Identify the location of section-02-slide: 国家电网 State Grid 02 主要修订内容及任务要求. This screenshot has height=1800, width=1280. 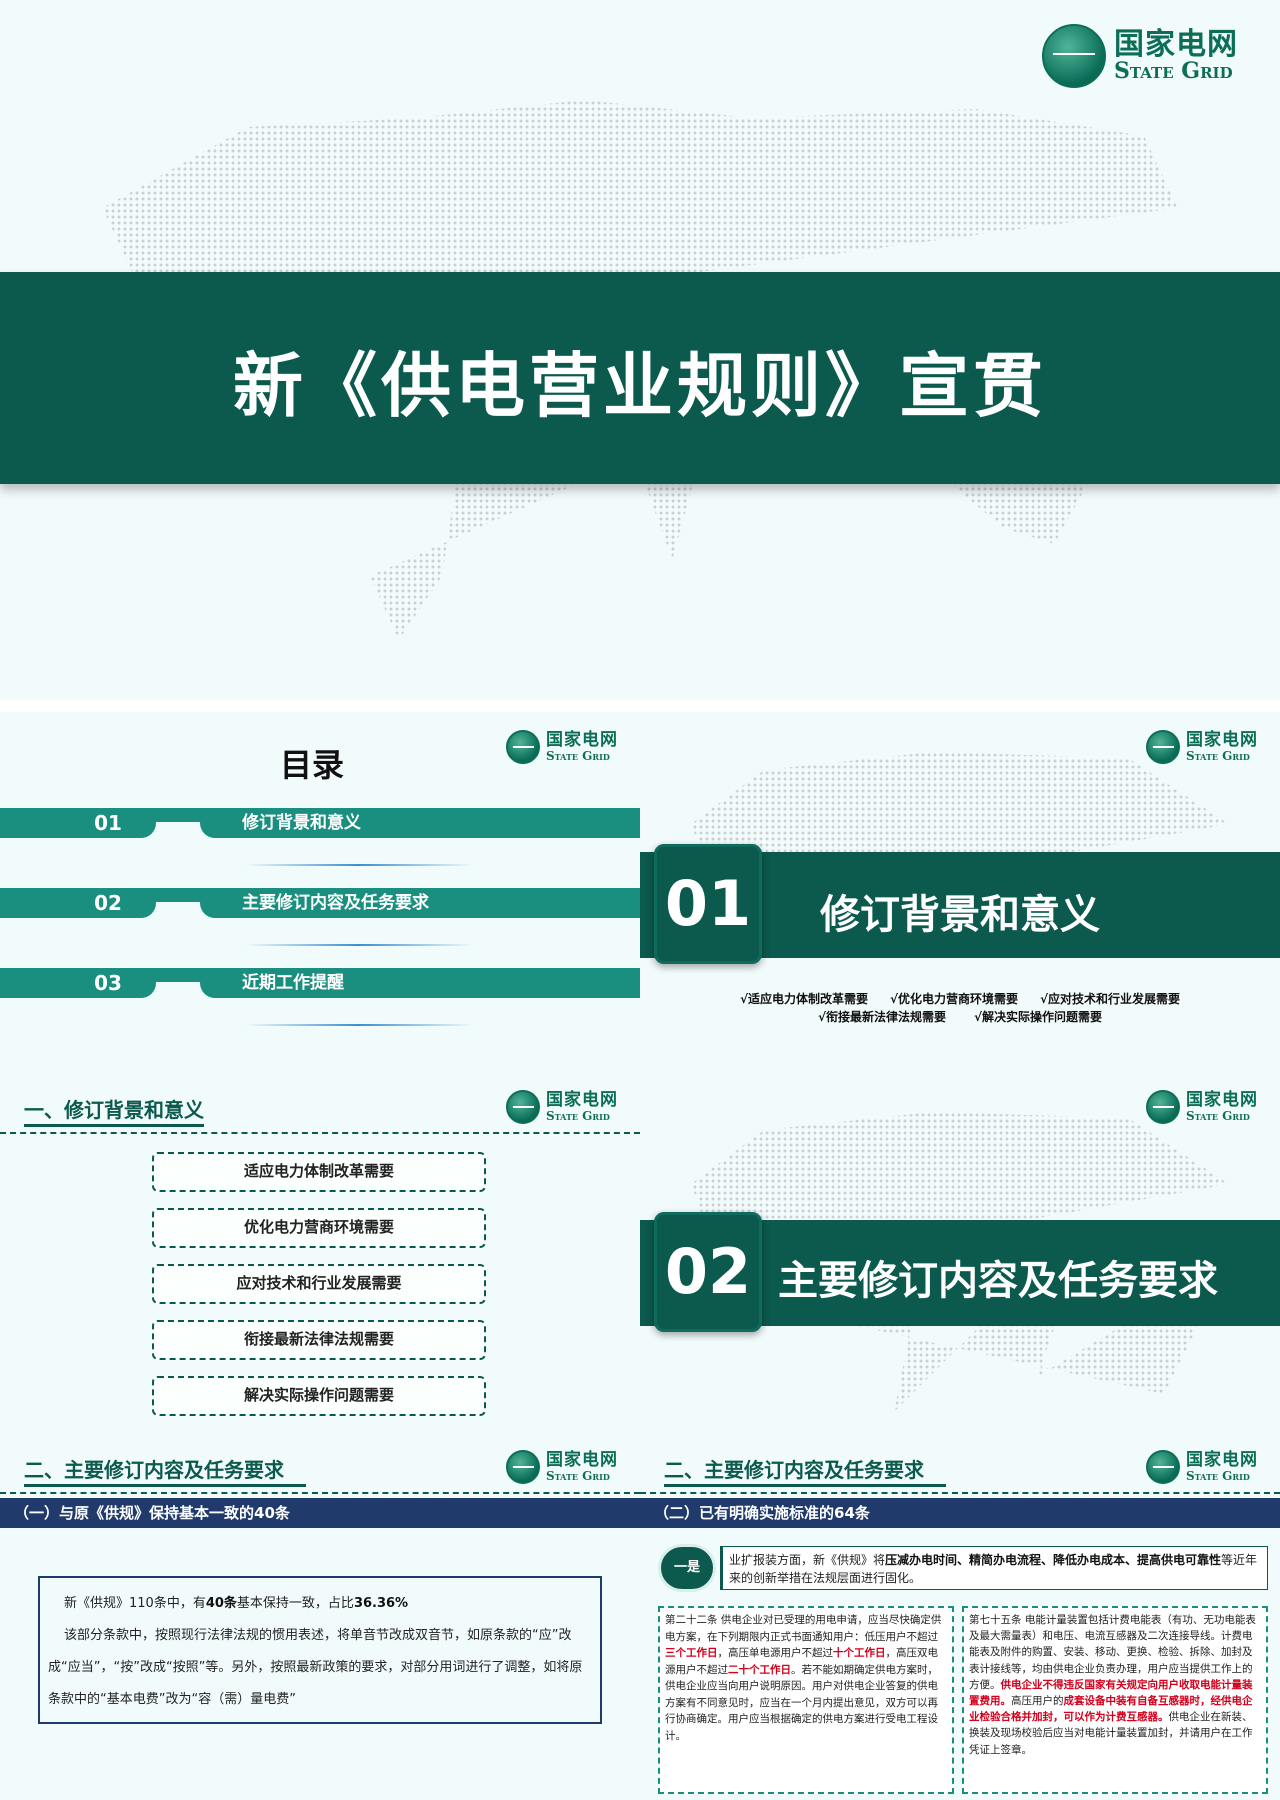
(960, 1252).